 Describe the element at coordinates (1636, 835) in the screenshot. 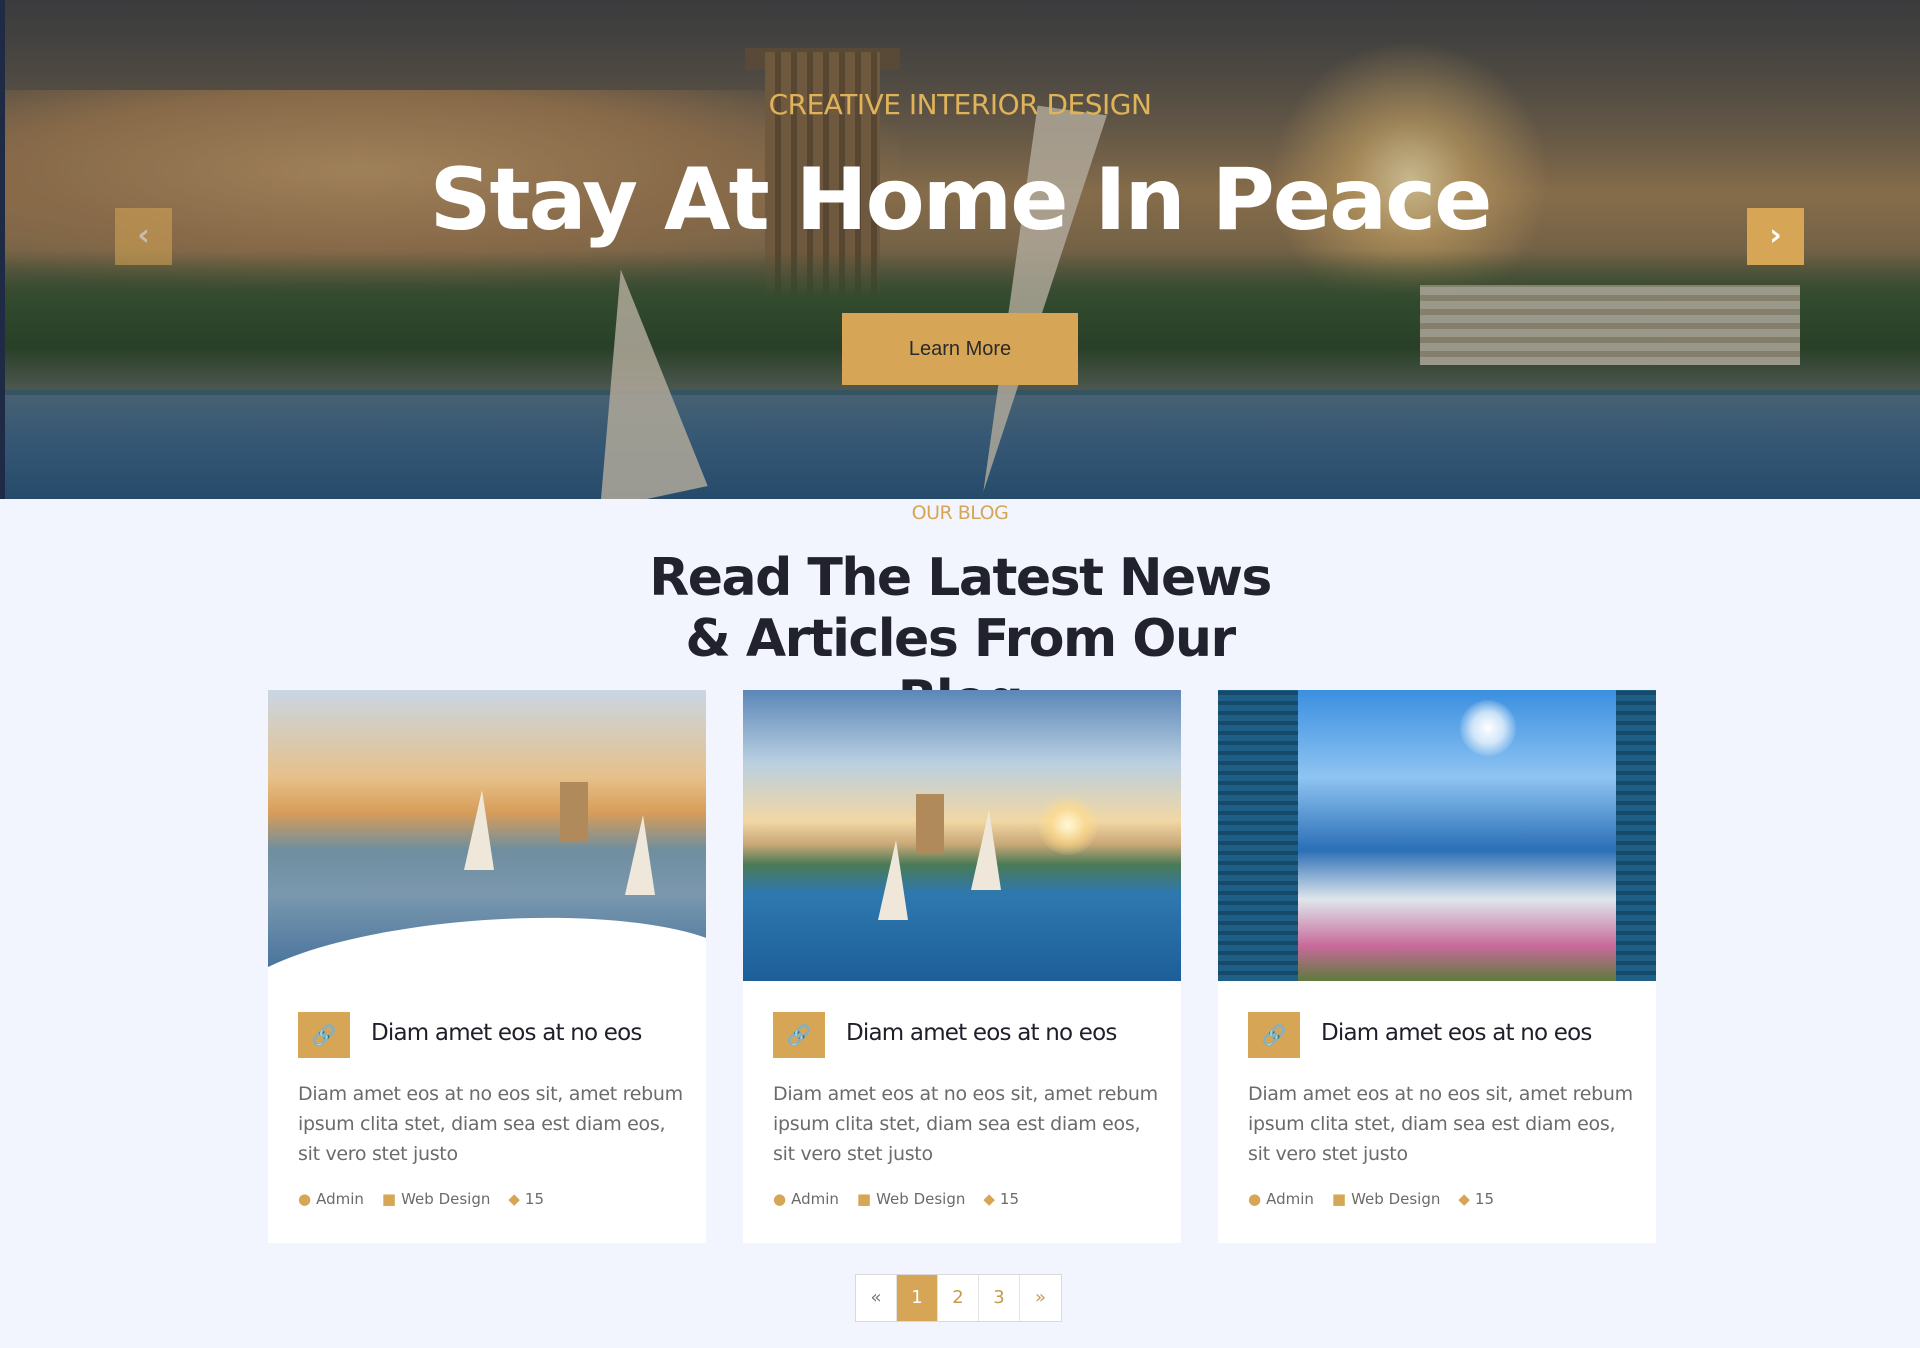

I see `window-shutter-right` at that location.